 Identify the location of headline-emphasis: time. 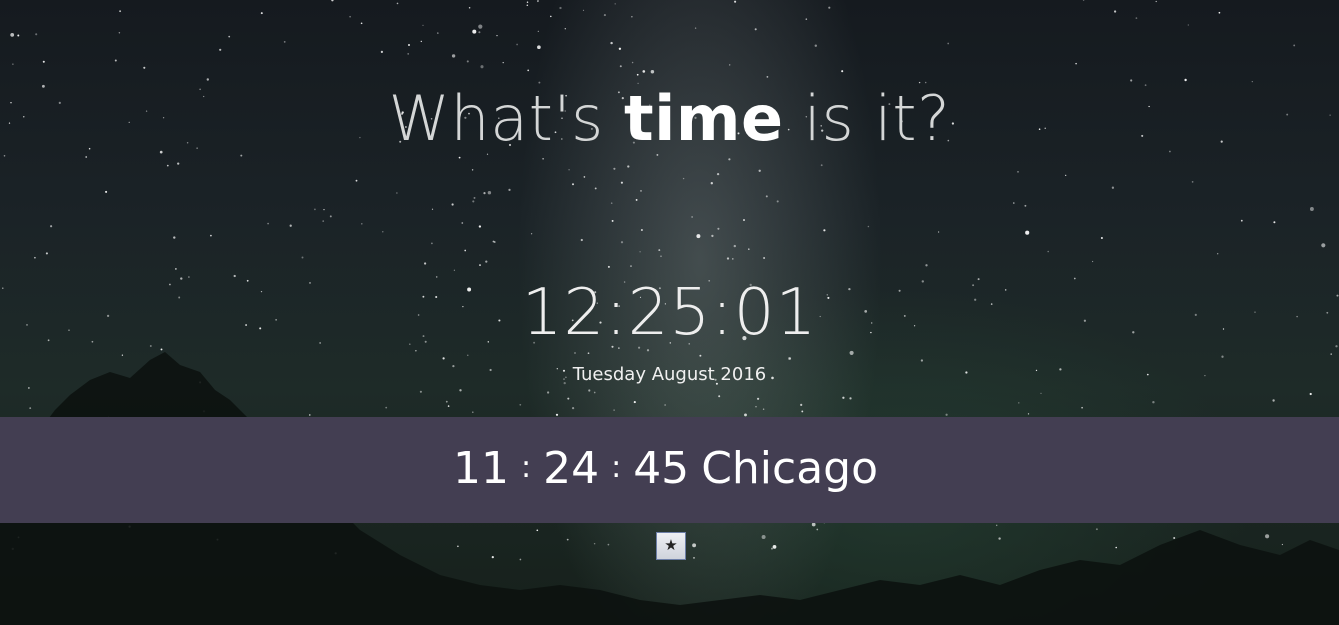
(704, 118).